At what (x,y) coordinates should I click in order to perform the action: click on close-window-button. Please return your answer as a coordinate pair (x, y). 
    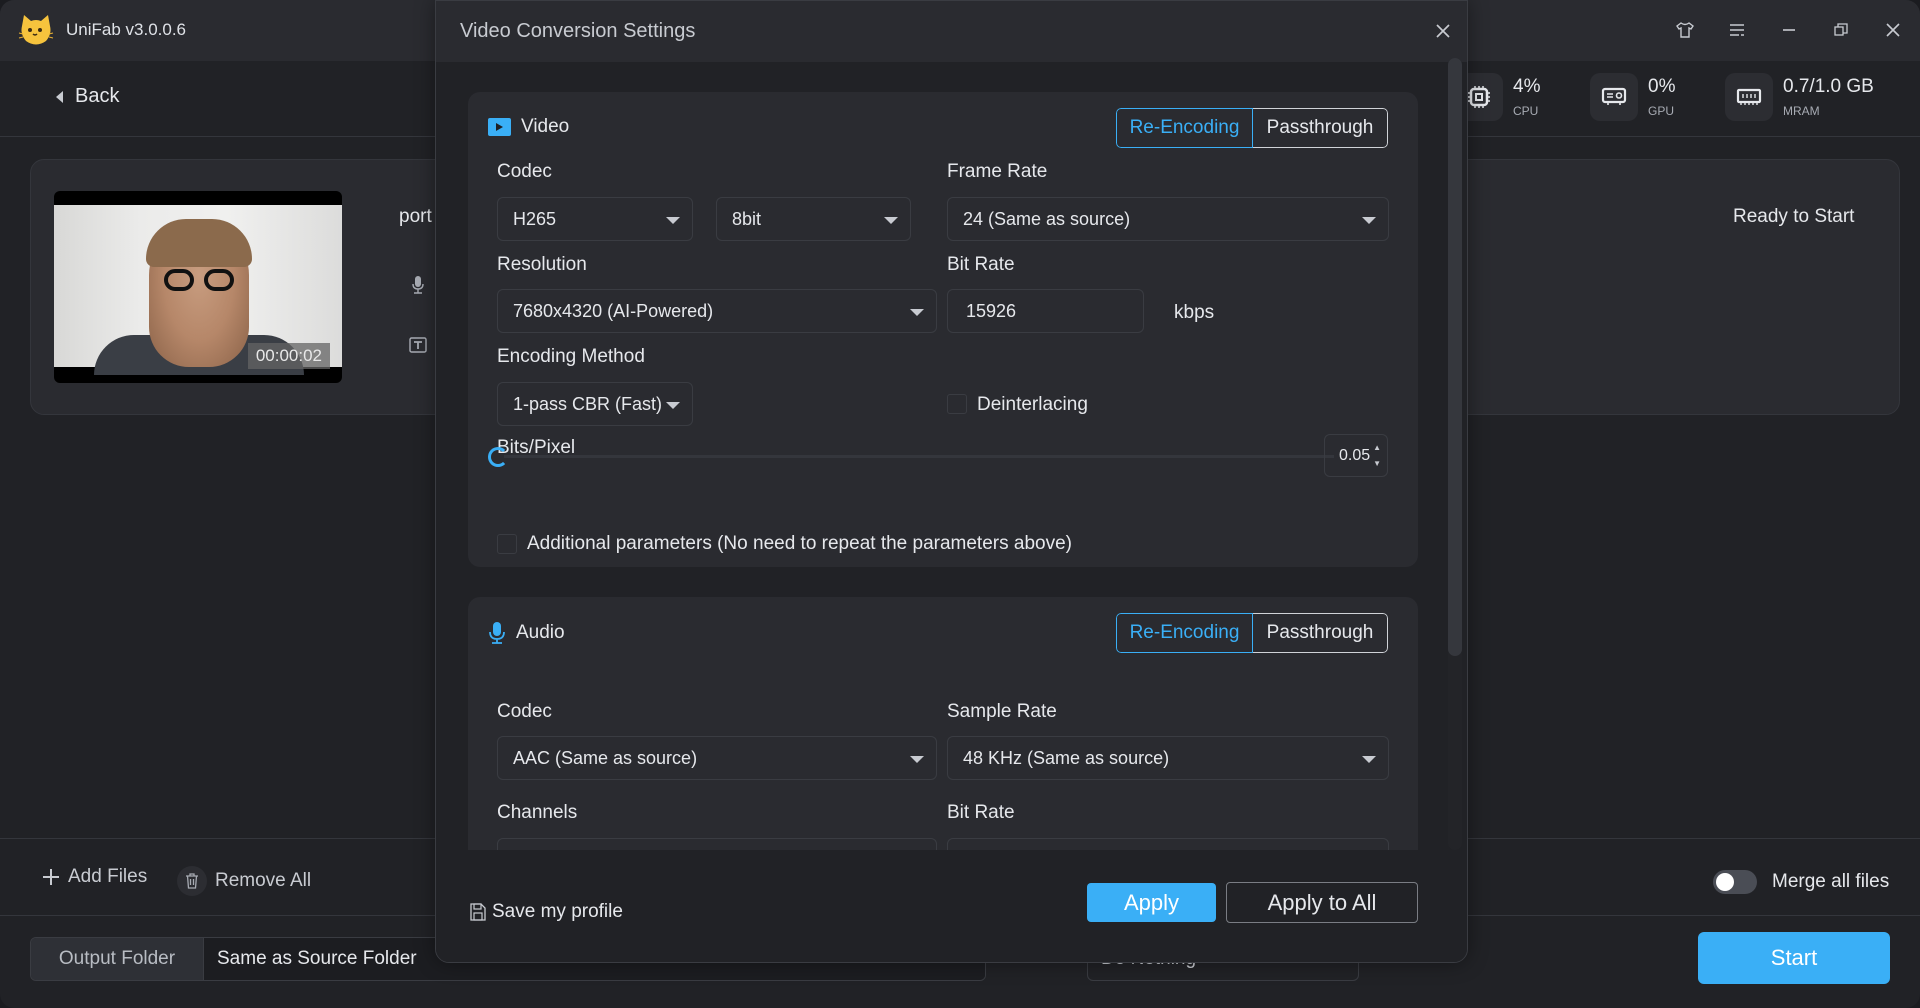
    Looking at the image, I should click on (1893, 30).